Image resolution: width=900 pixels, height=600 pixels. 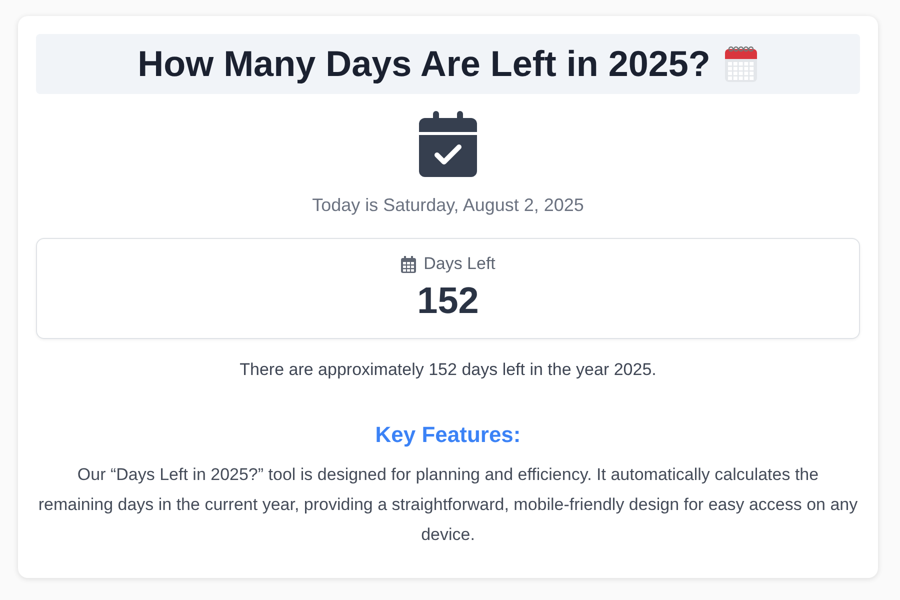 I want to click on calendar-check-icon, so click(x=448, y=144).